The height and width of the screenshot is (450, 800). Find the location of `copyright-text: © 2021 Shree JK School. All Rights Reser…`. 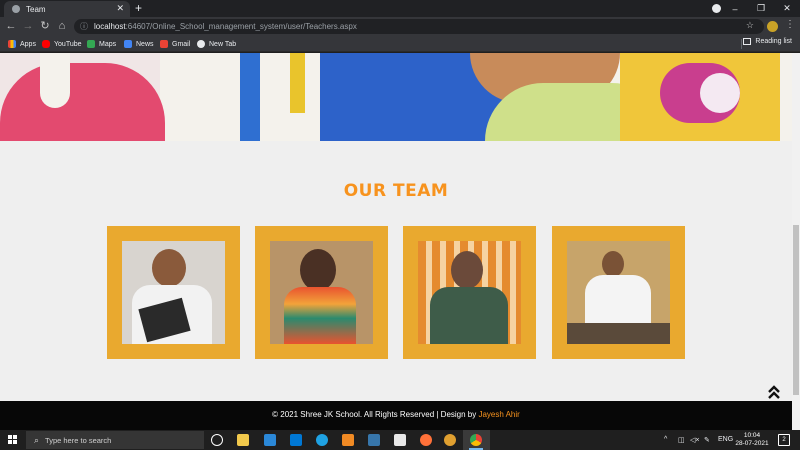

copyright-text: © 2021 Shree JK School. All Rights Reser… is located at coordinates (375, 414).